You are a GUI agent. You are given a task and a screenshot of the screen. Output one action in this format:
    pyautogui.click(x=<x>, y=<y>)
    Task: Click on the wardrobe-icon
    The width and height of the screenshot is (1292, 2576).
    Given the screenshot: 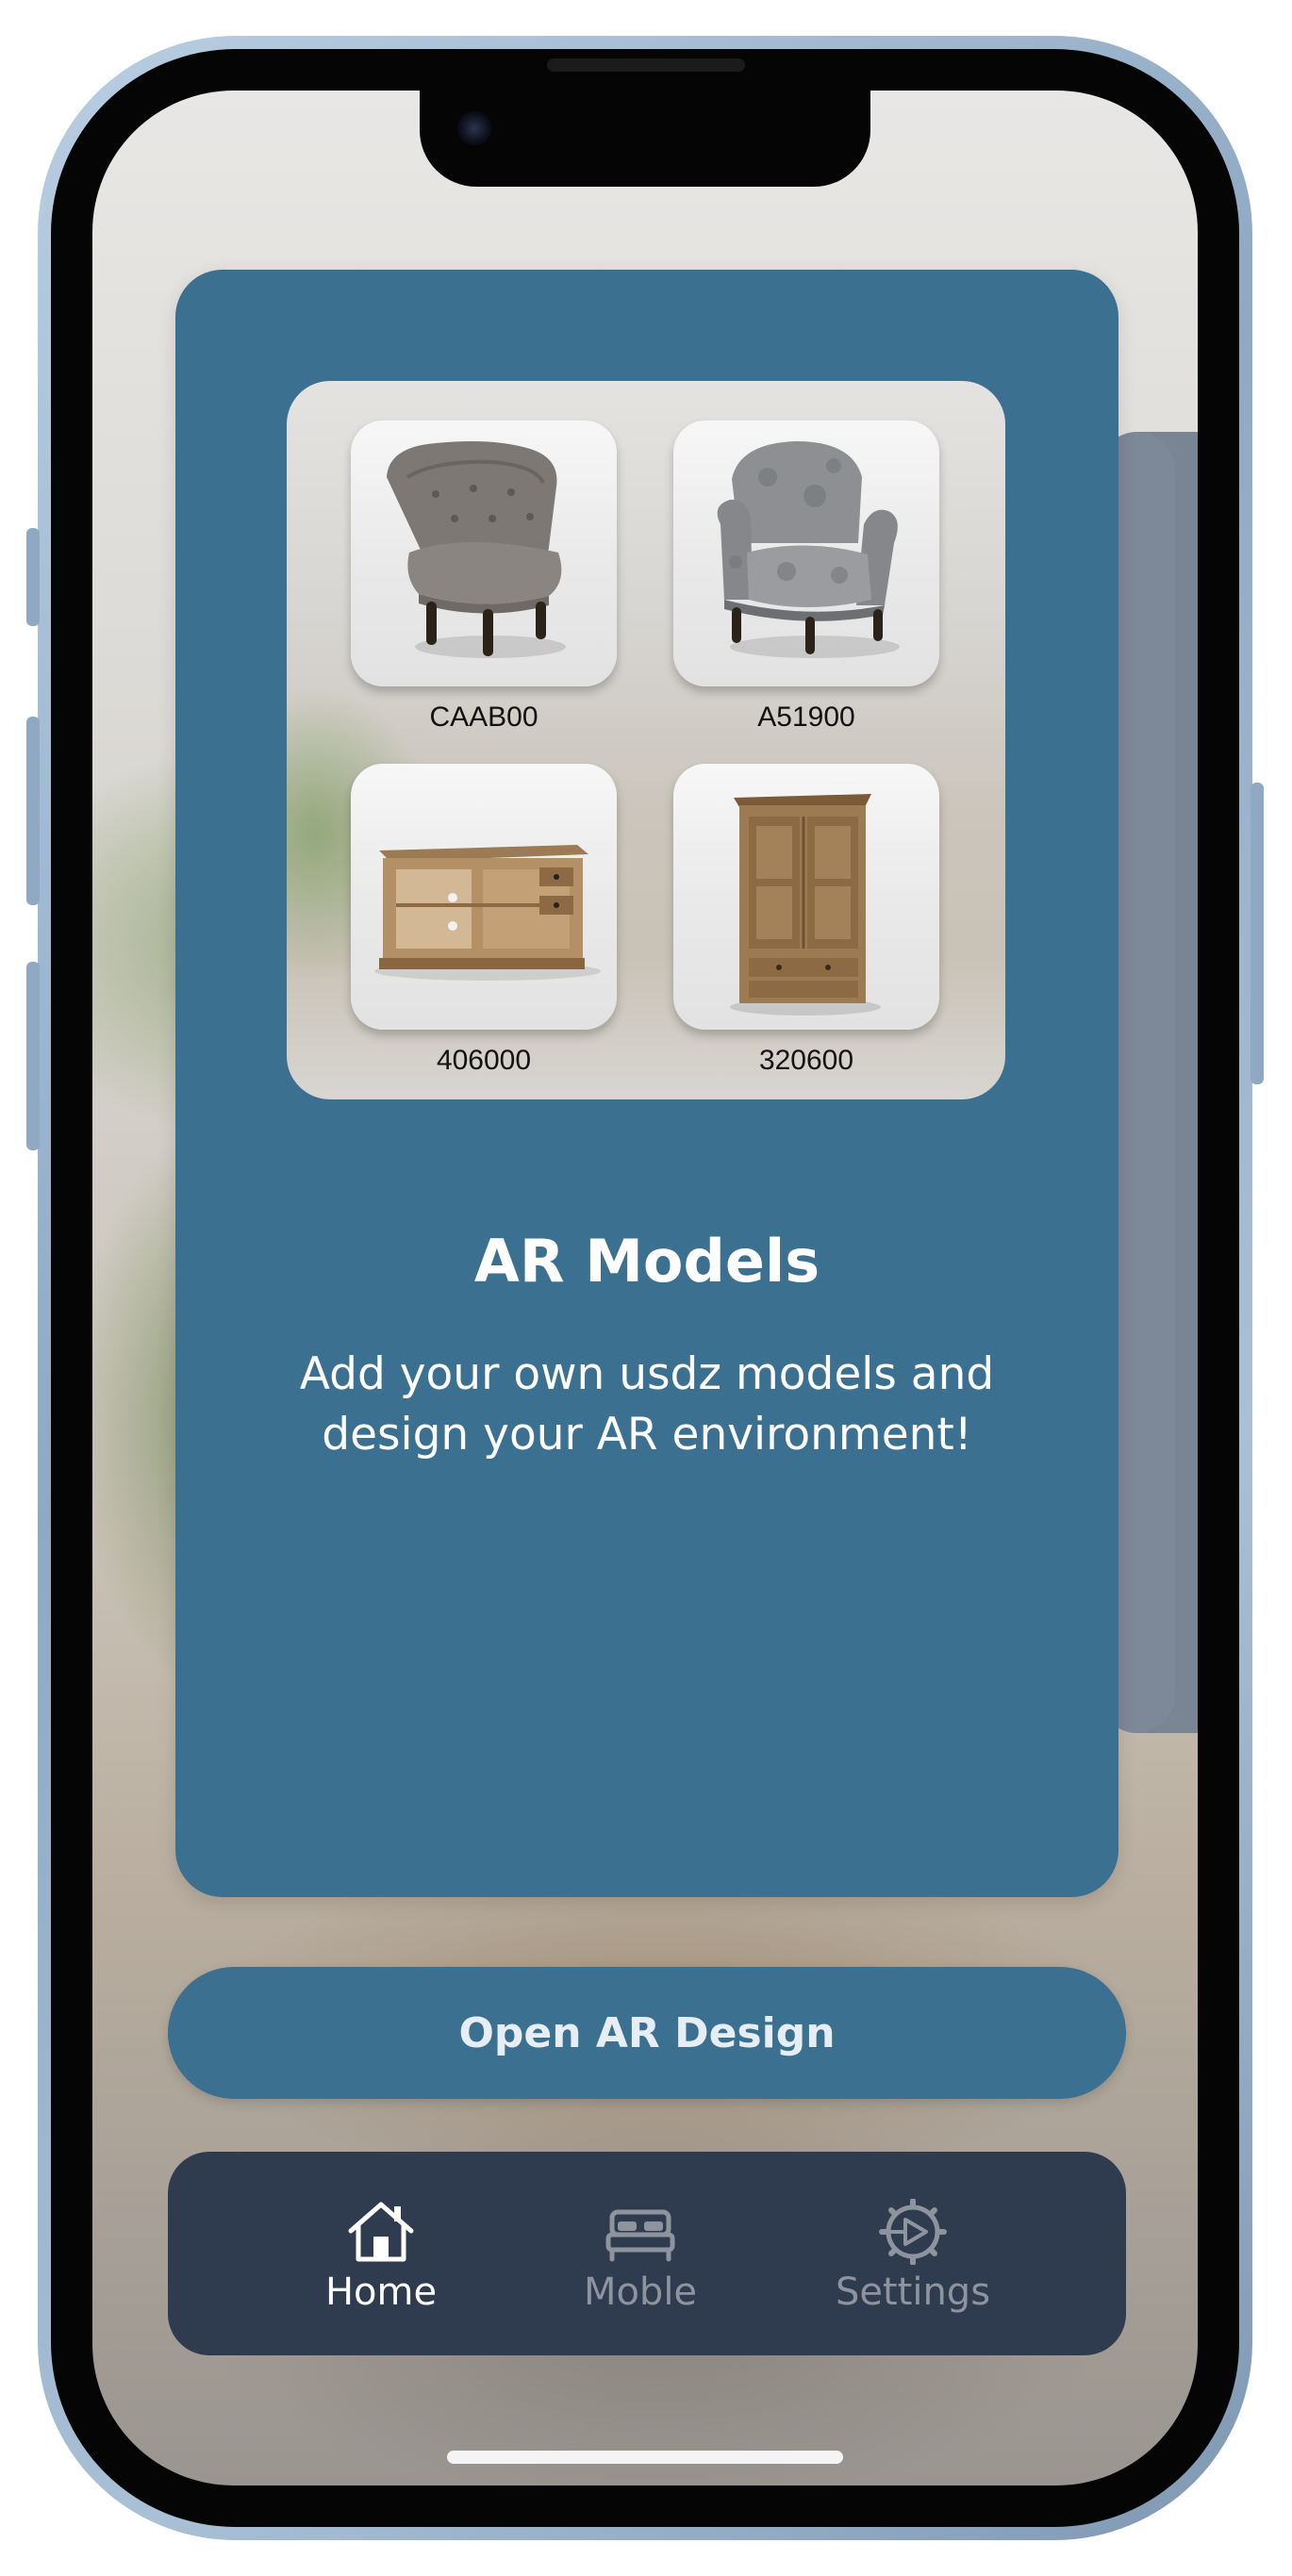 What is the action you would take?
    pyautogui.click(x=805, y=905)
    